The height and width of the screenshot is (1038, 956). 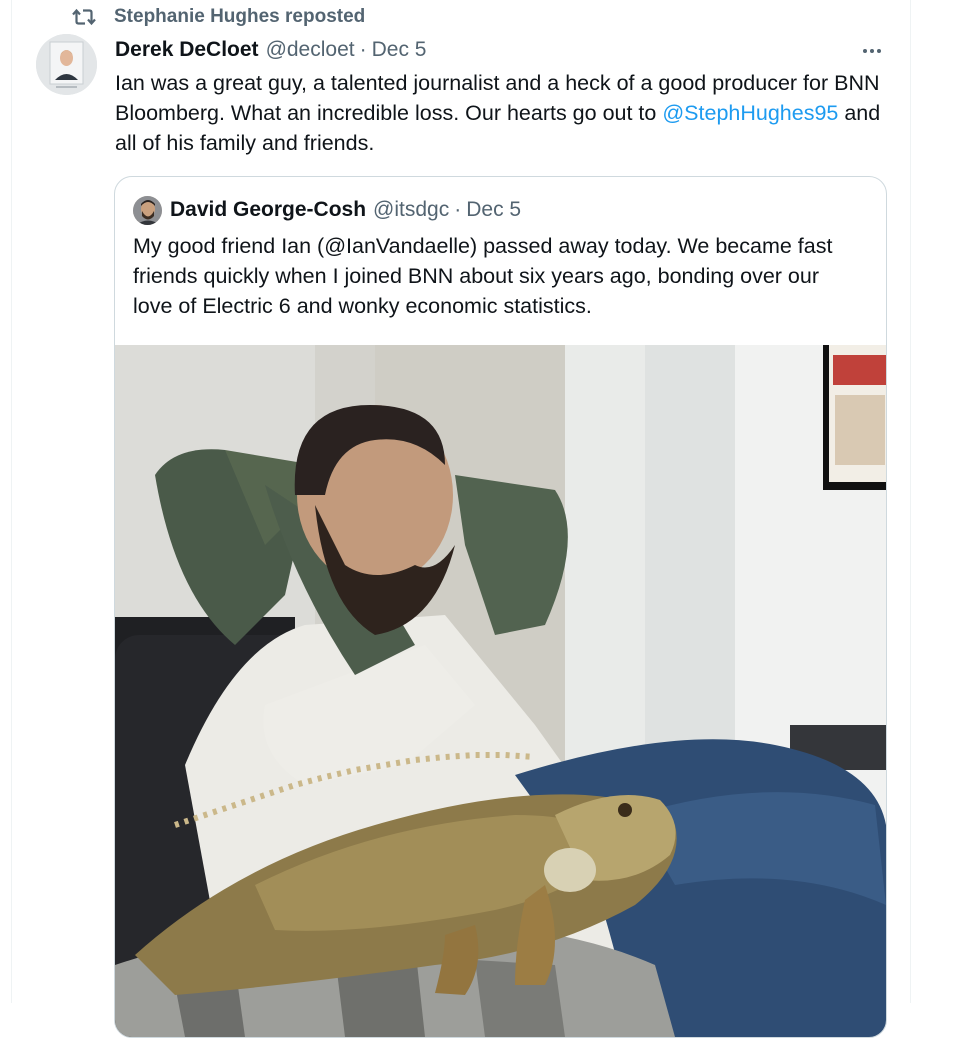 I want to click on tweet-date: Dec 5, so click(x=399, y=50).